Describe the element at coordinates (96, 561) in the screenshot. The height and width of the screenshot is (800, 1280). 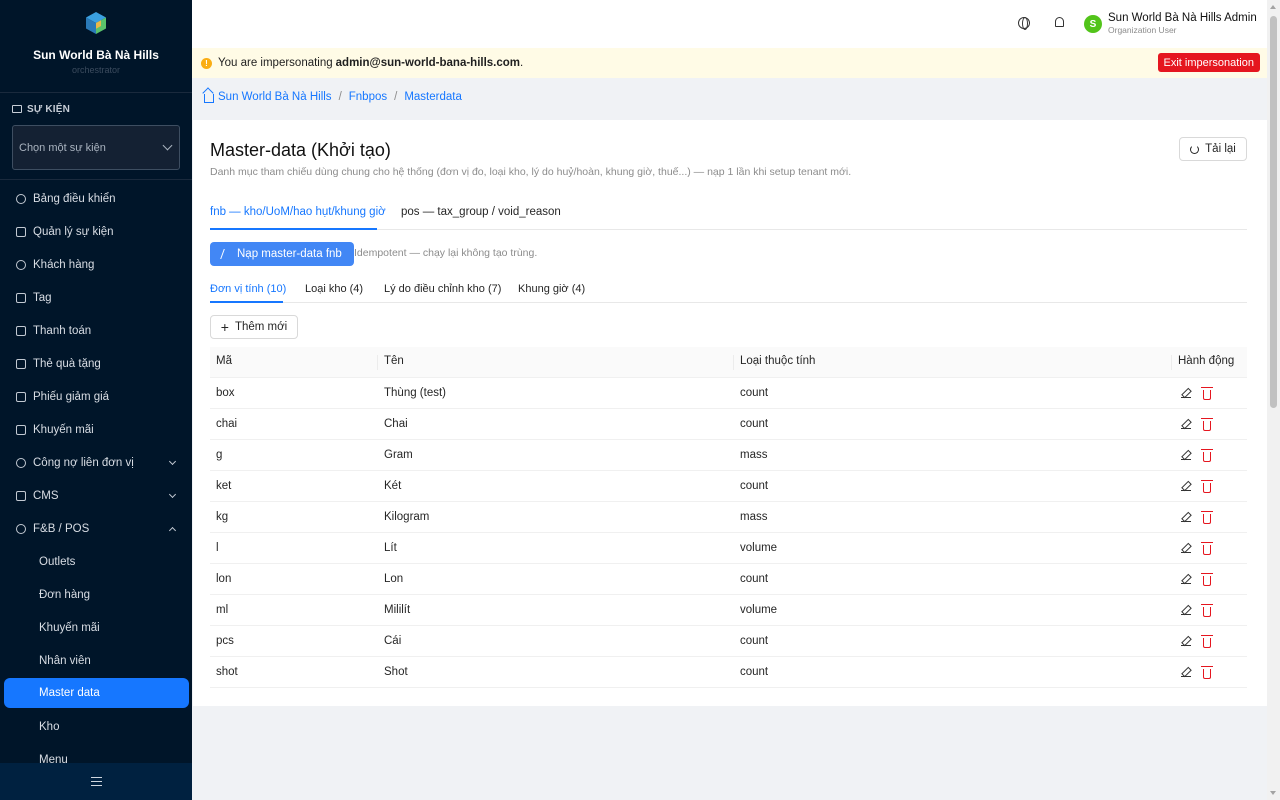
I see `sidebar-subitem-outlets: Outlets` at that location.